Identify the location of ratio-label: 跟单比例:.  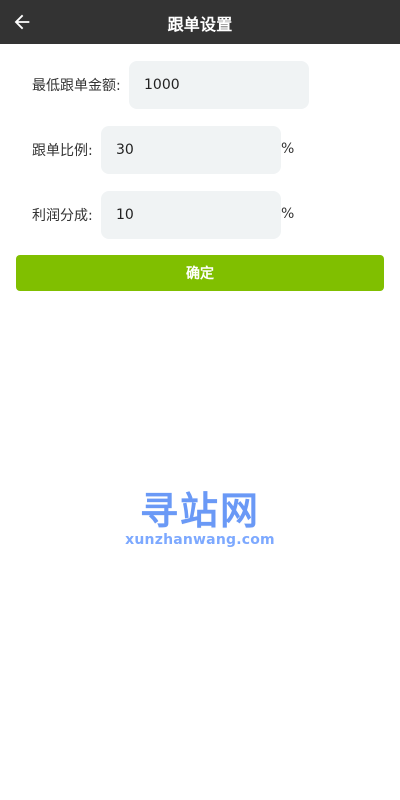
(62, 151).